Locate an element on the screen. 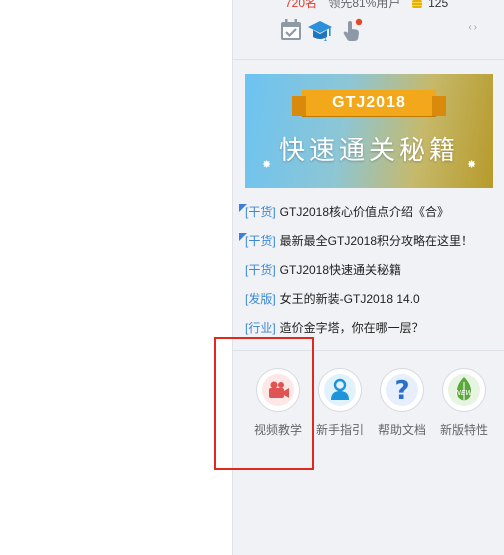 The image size is (504, 555). banner-ribbon: GTJ2018 is located at coordinates (369, 103).